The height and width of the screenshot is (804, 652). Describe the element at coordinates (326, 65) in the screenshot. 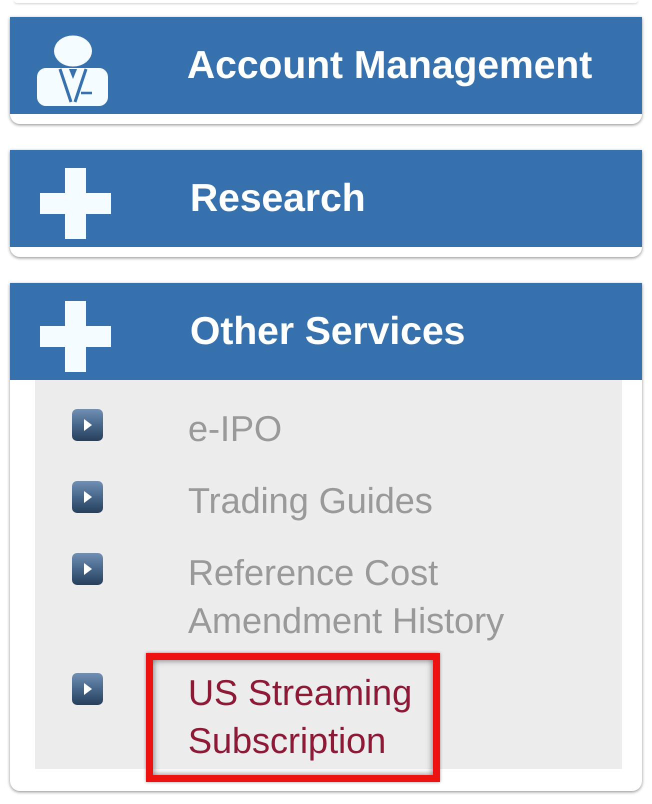

I see `section-header: Account Management` at that location.